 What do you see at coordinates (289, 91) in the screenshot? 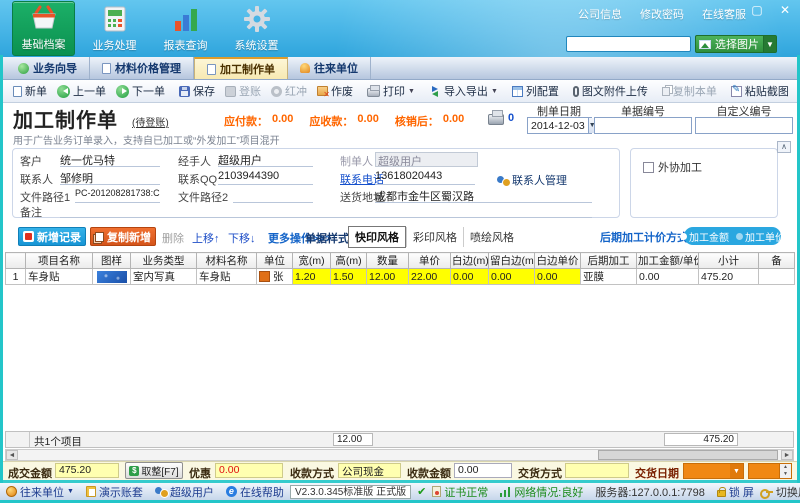
I see `red-reverse-button: 红冲` at bounding box center [289, 91].